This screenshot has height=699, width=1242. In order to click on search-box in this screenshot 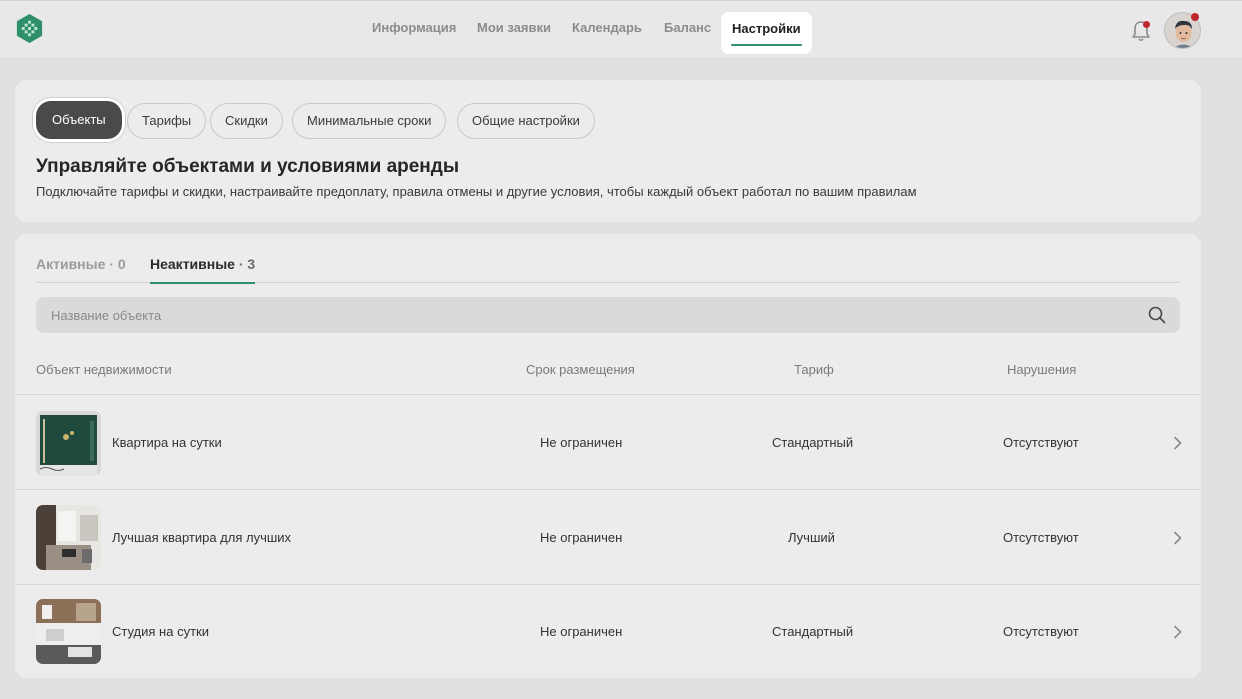, I will do `click(608, 315)`.